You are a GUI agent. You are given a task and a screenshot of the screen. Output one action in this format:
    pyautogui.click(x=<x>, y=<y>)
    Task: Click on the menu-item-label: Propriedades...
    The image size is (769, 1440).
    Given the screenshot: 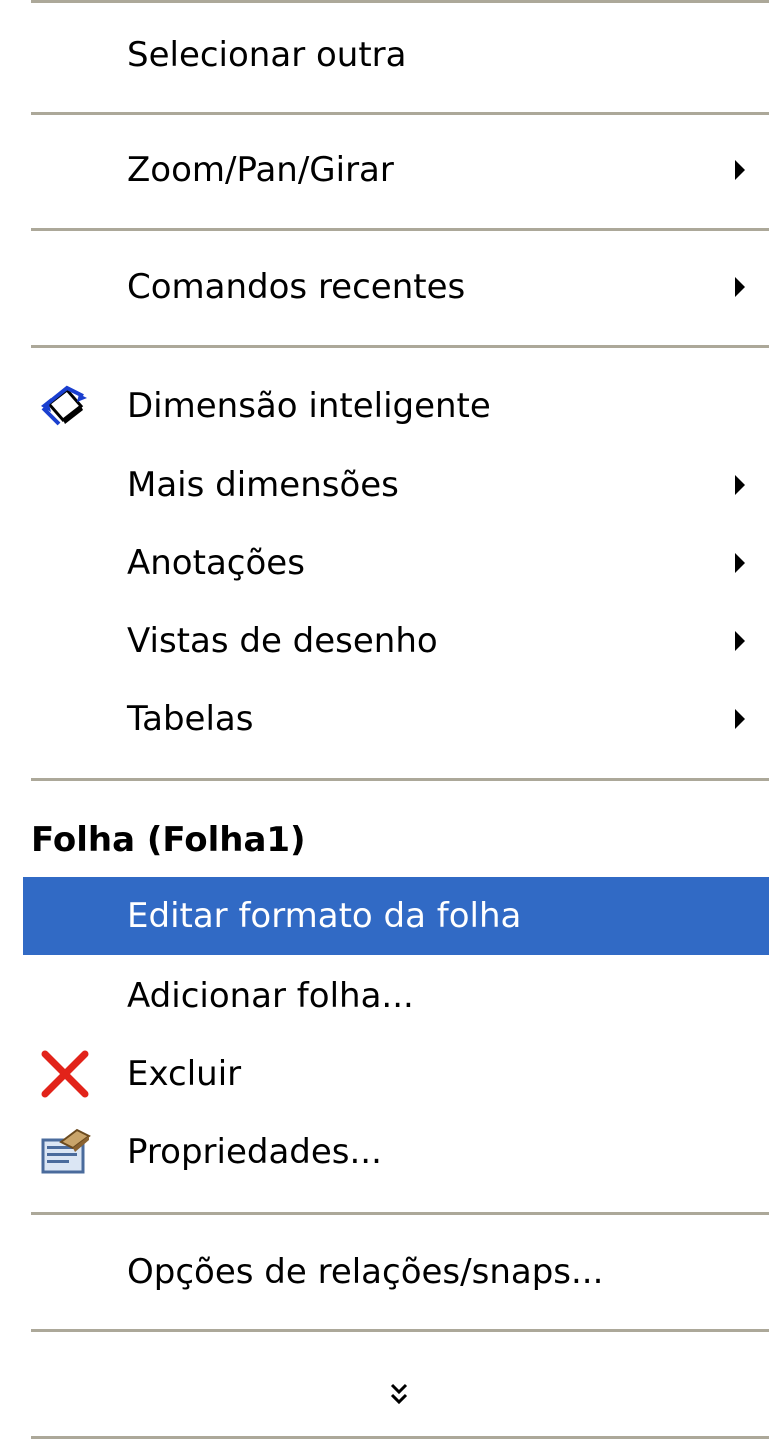 What is the action you would take?
    pyautogui.click(x=254, y=1152)
    